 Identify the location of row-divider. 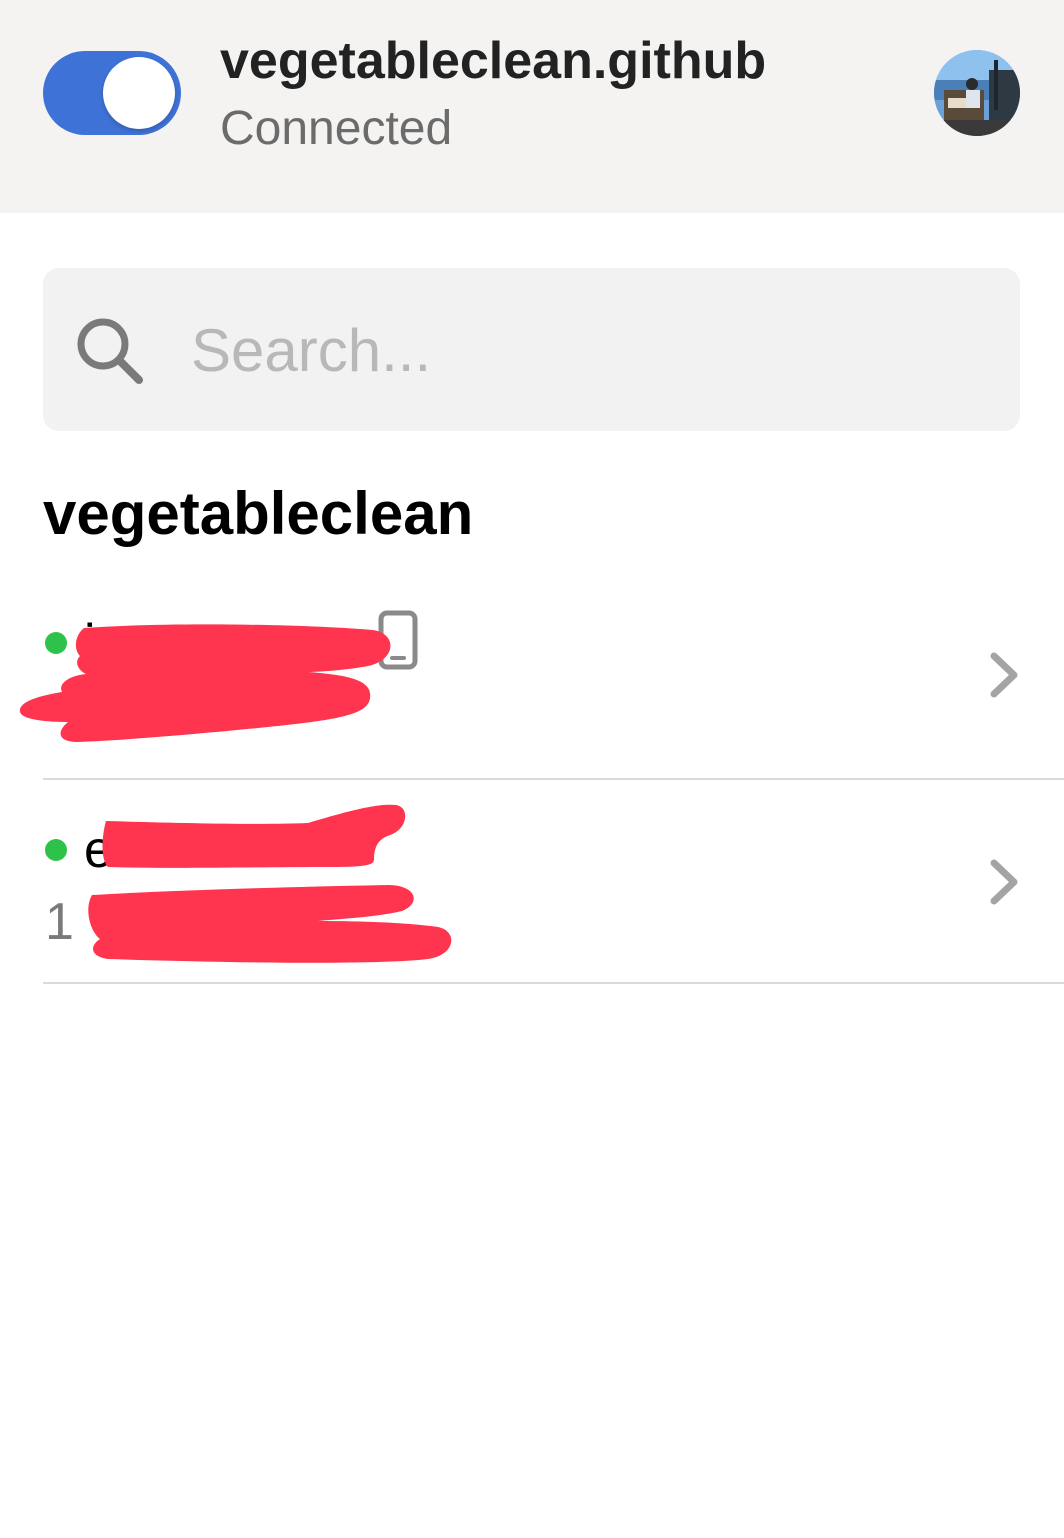
(553, 983).